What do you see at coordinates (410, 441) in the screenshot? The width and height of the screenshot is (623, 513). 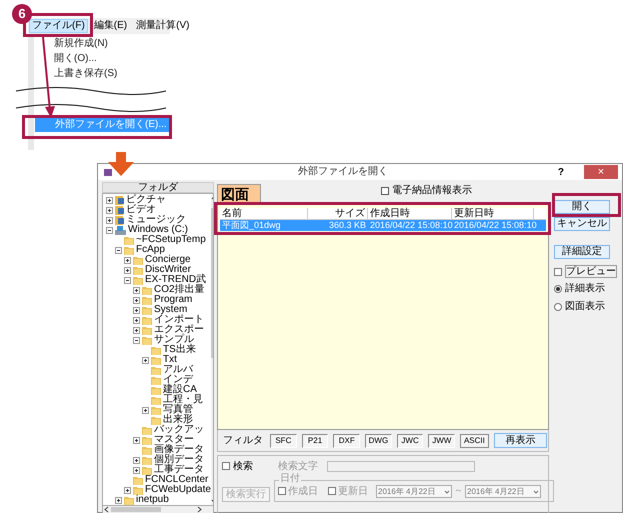 I see `filter-button: JWC` at bounding box center [410, 441].